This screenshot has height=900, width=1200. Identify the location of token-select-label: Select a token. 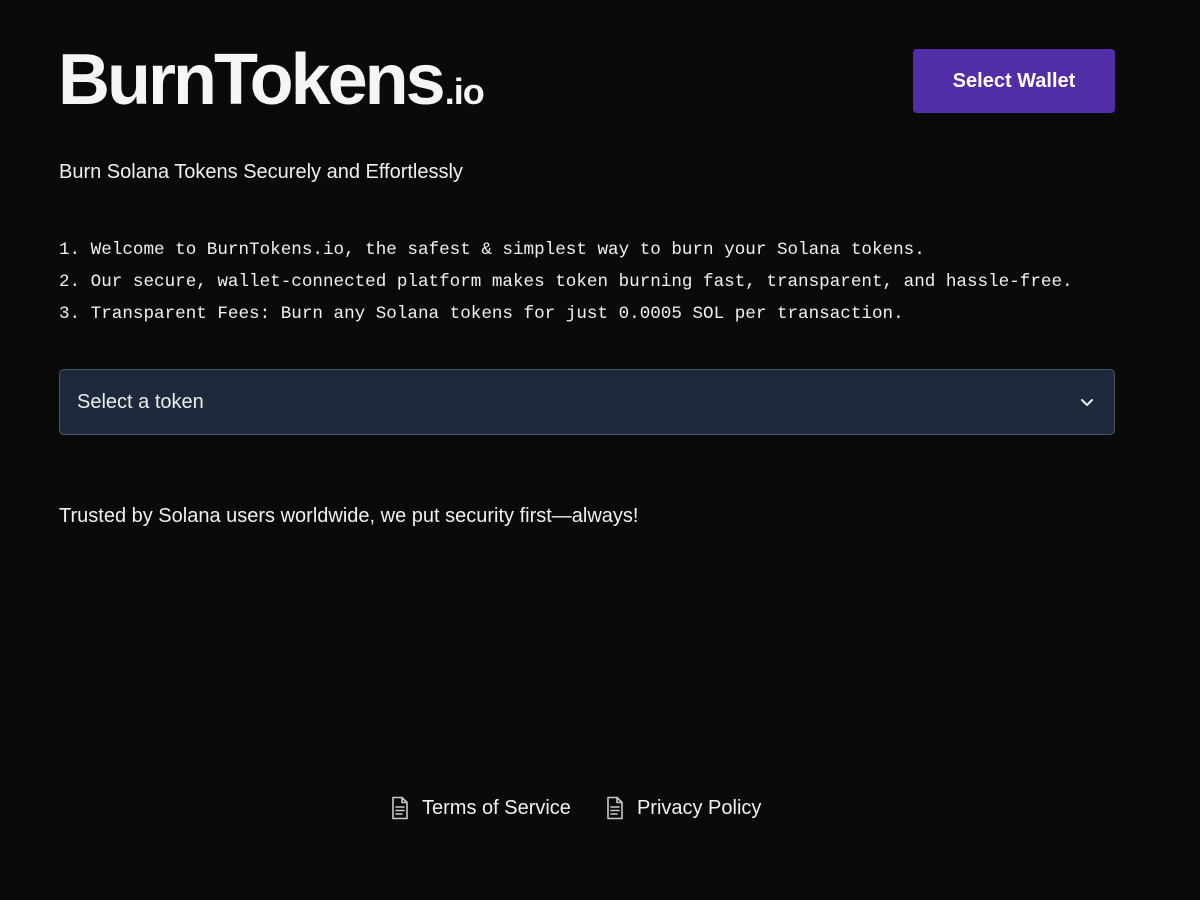
(140, 401).